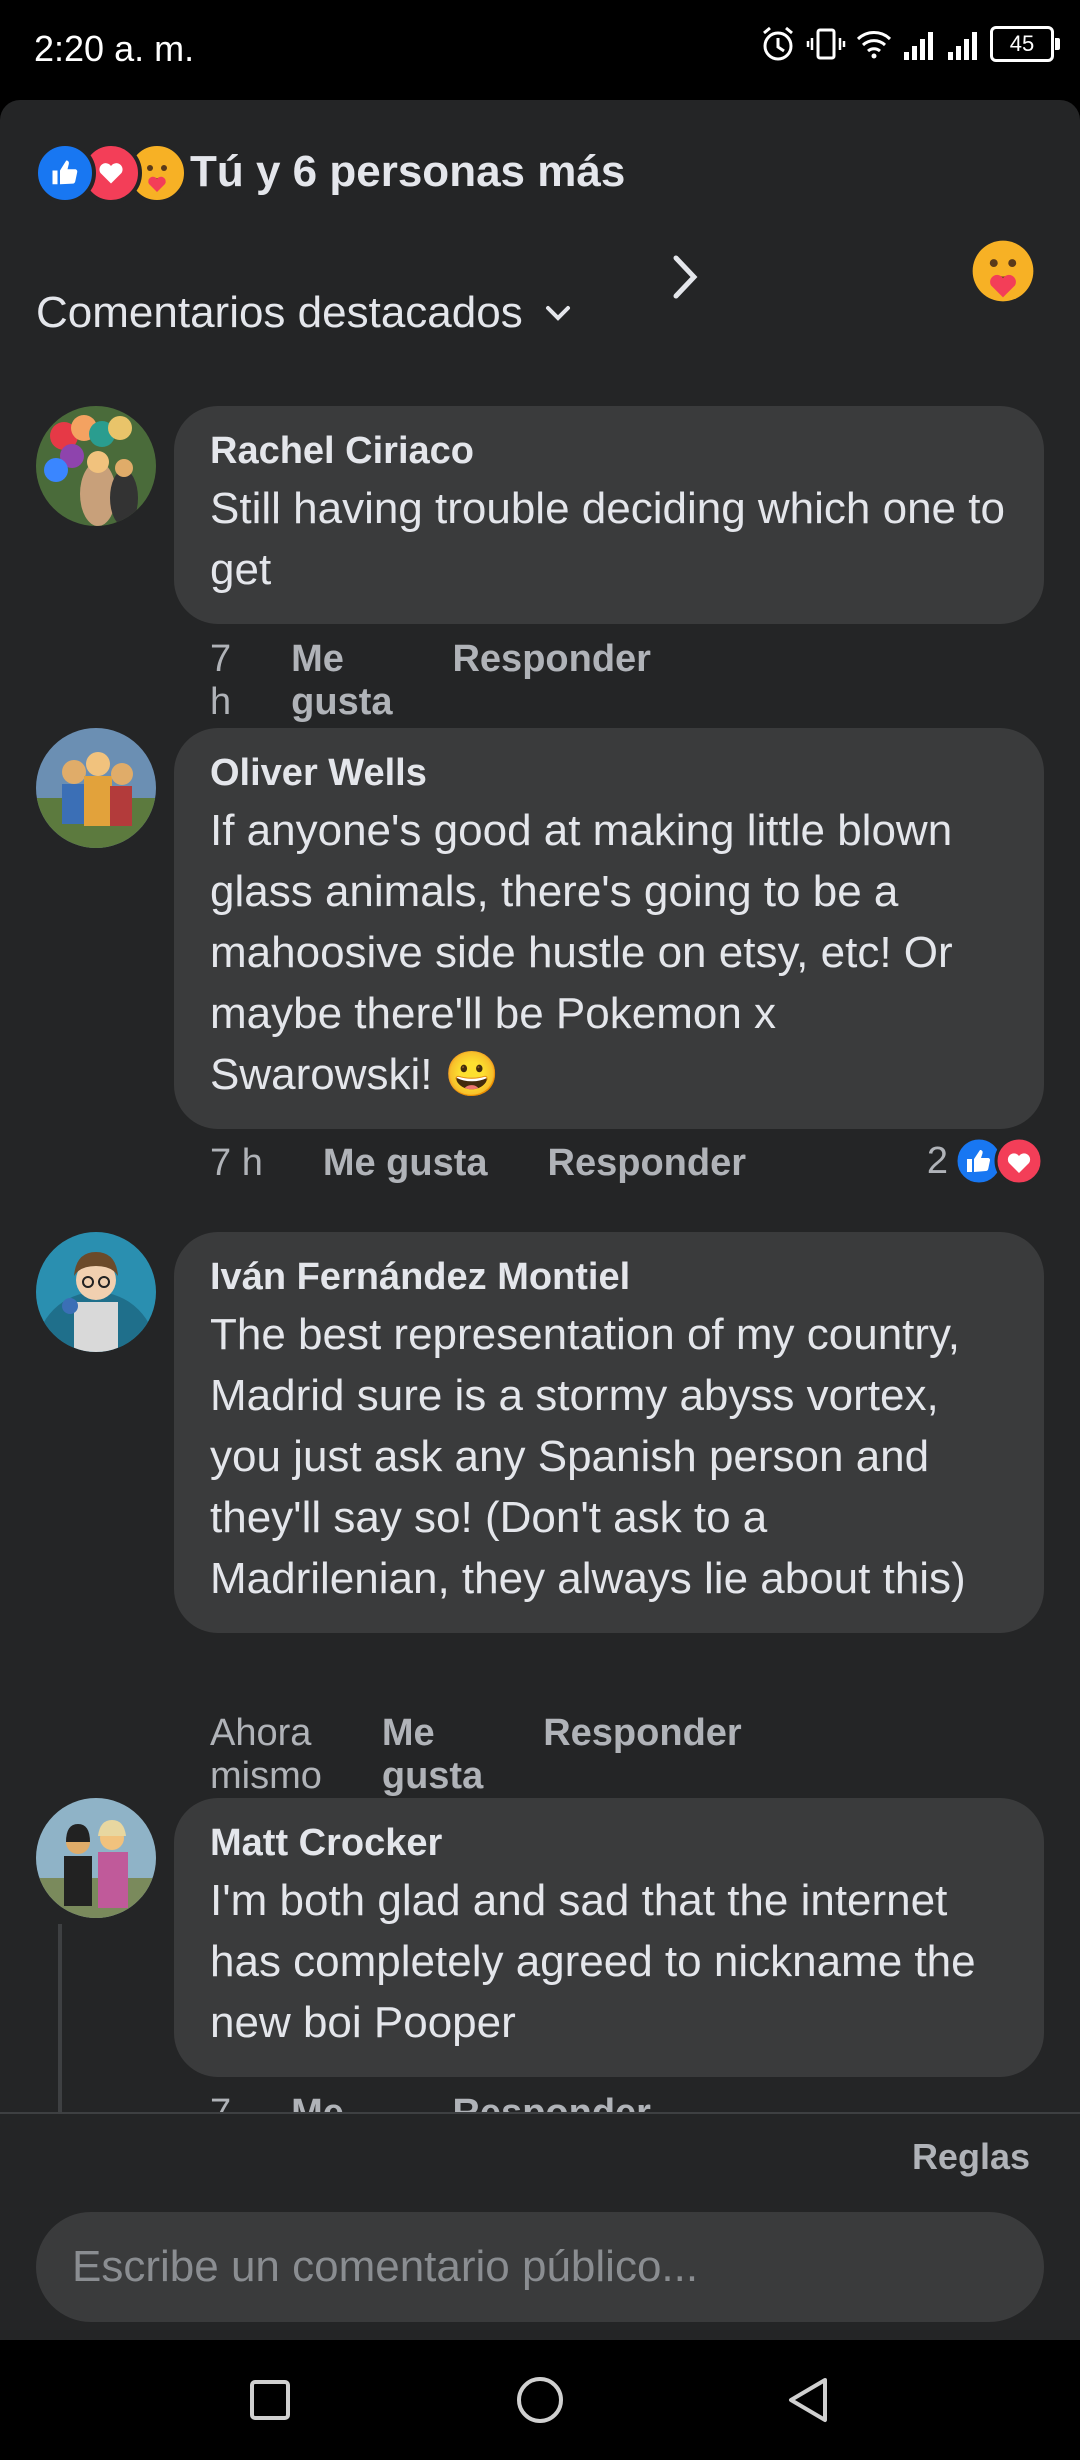 The width and height of the screenshot is (1080, 2460). I want to click on status-bar: 2:20 a. m. 45, so click(540, 50).